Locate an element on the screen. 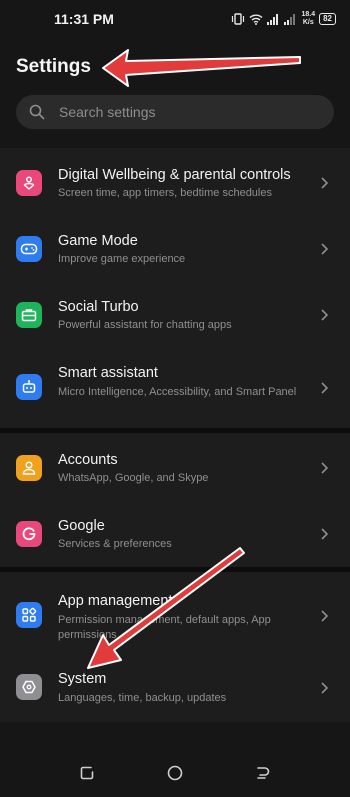 The height and width of the screenshot is (797, 350). item-subtitle: Powerful assistant for chatting apps is located at coordinates (145, 325).